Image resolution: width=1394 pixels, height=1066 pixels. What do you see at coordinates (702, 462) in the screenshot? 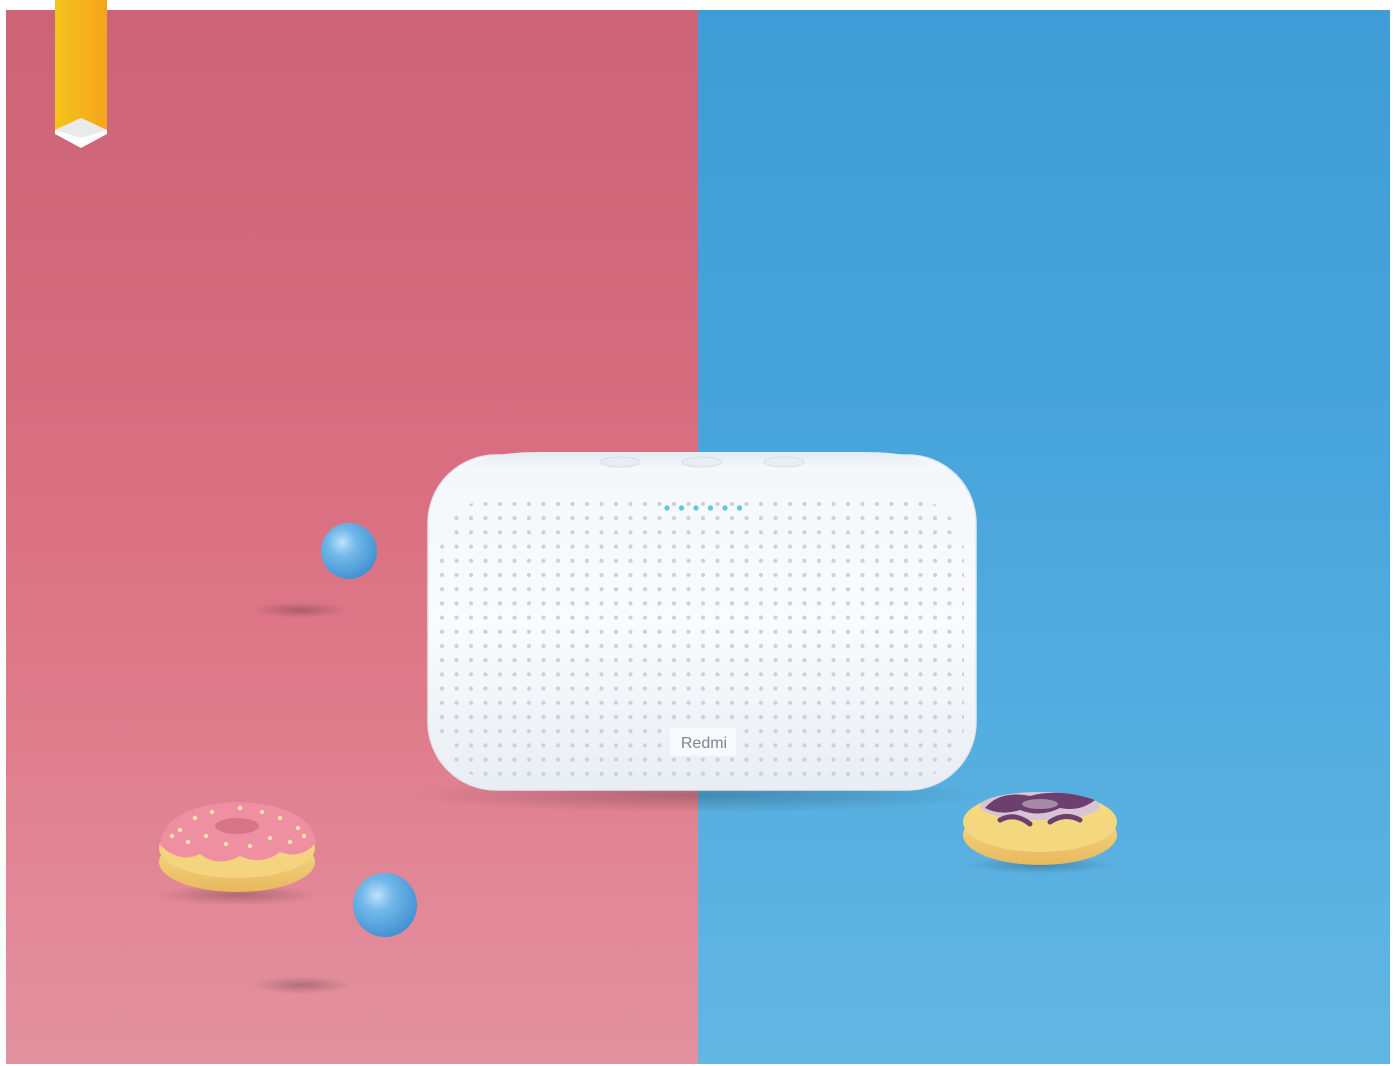
I see `speaker-buttons` at bounding box center [702, 462].